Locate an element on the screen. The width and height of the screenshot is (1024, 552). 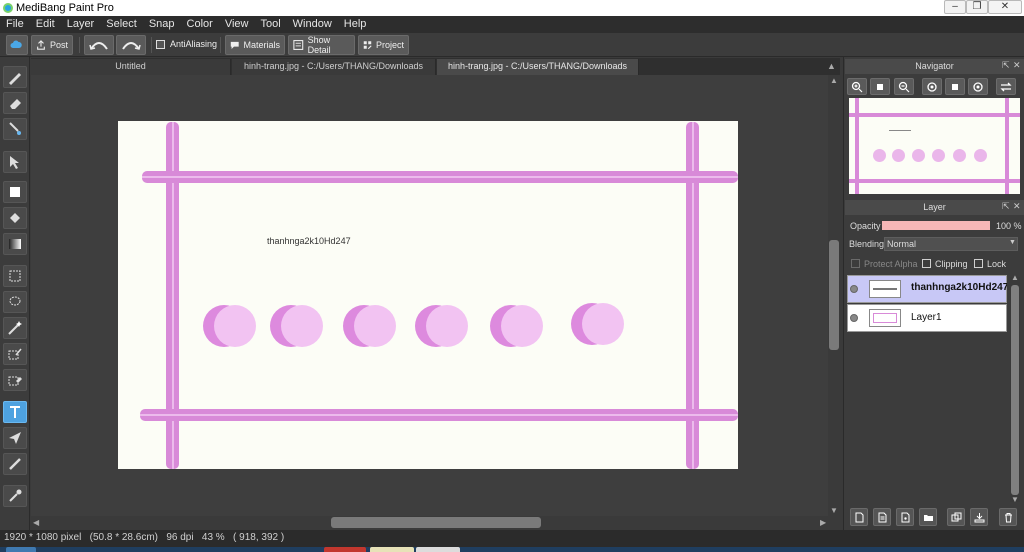
flip-horizontal-button is located at coordinates (1006, 86).